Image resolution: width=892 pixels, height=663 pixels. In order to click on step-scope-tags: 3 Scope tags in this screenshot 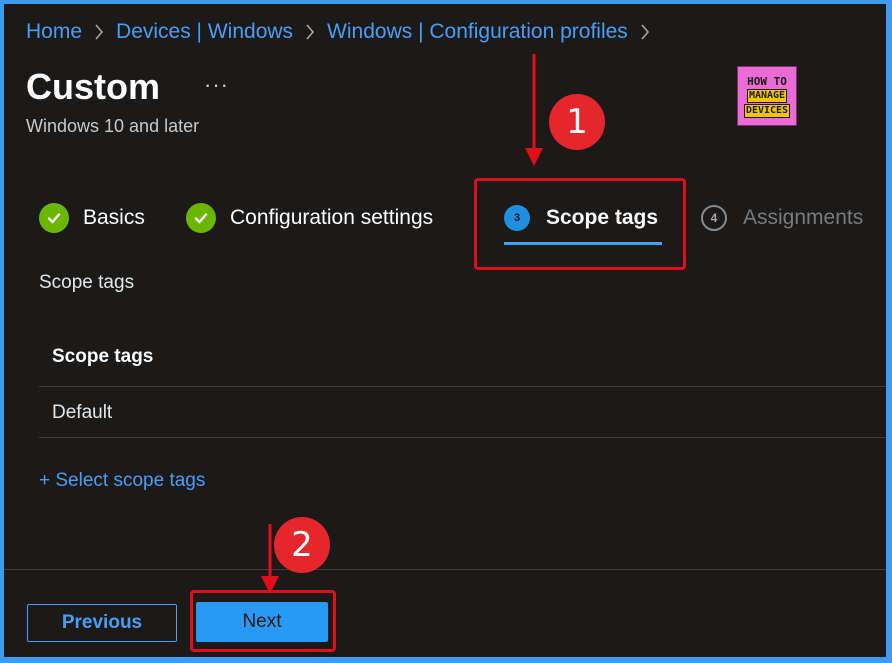, I will do `click(581, 218)`.